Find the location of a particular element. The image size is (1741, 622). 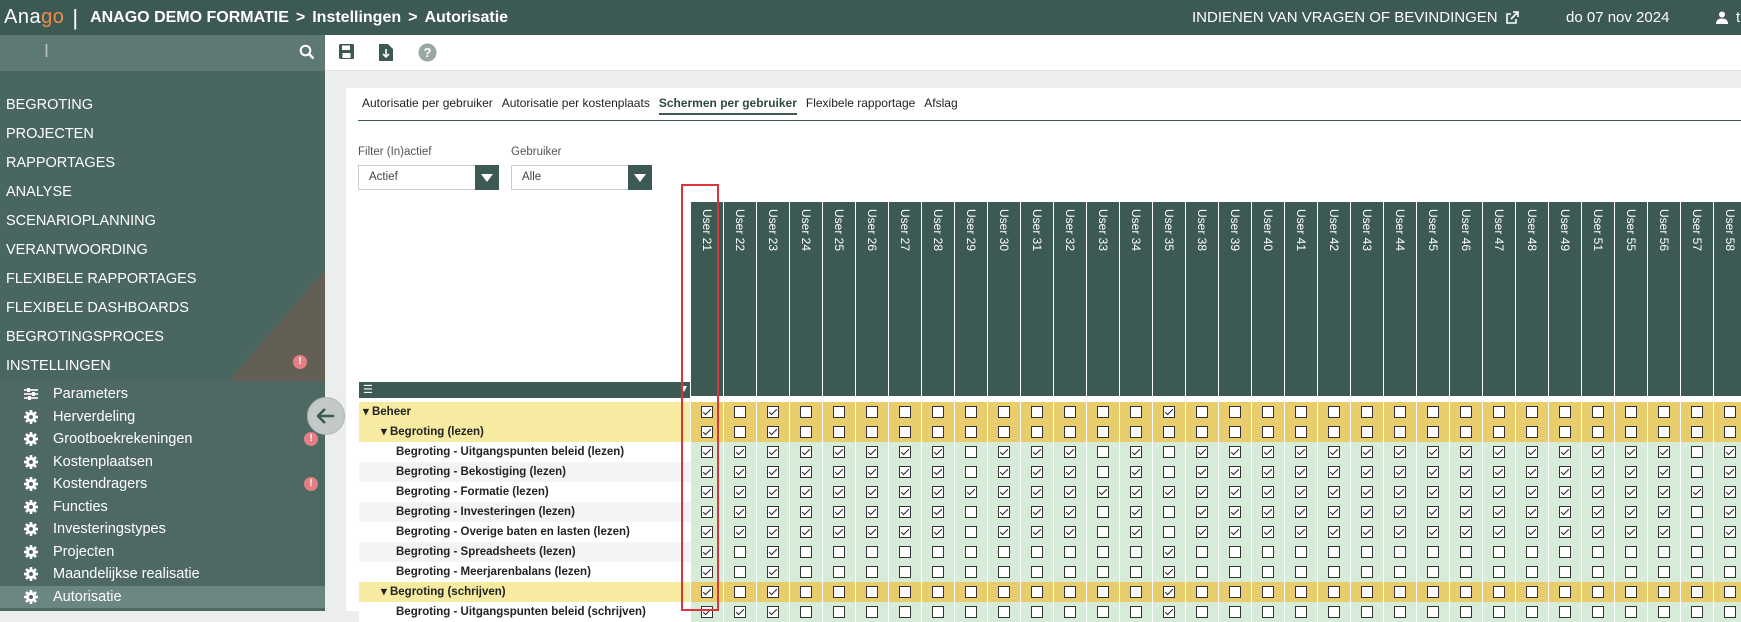

menu-item-scenarioplanning: SCENARIOPLANNING is located at coordinates (101, 221).